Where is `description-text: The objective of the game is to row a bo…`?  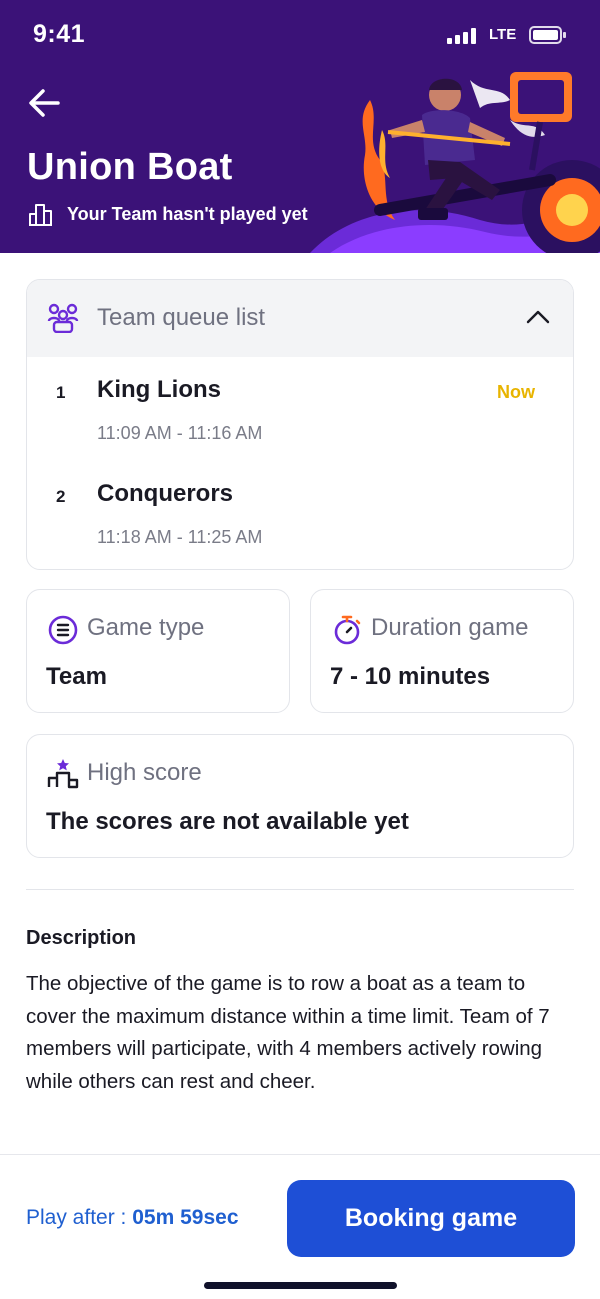 description-text: The objective of the game is to row a bo… is located at coordinates (288, 1032).